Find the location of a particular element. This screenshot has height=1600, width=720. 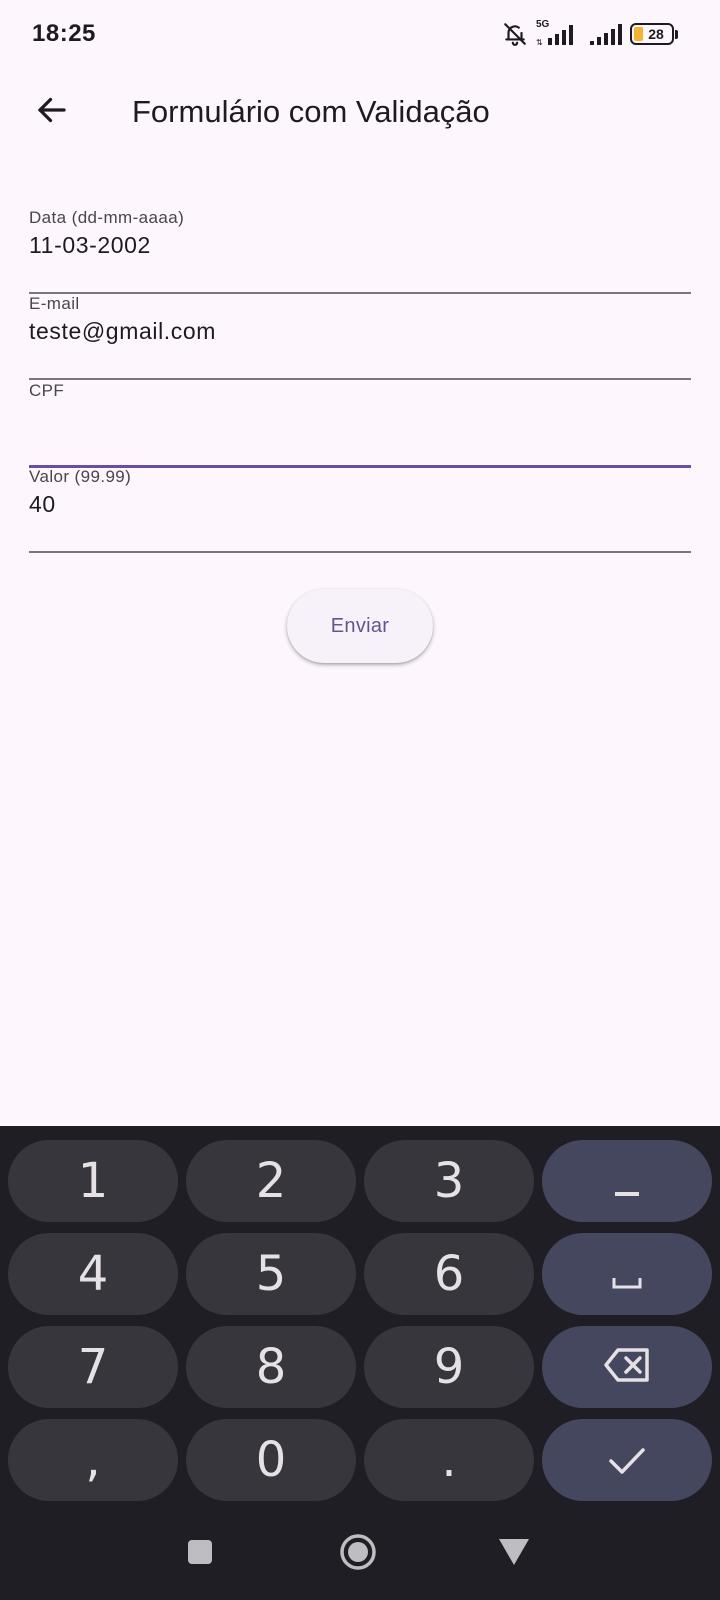

email-field-underline is located at coordinates (360, 379).